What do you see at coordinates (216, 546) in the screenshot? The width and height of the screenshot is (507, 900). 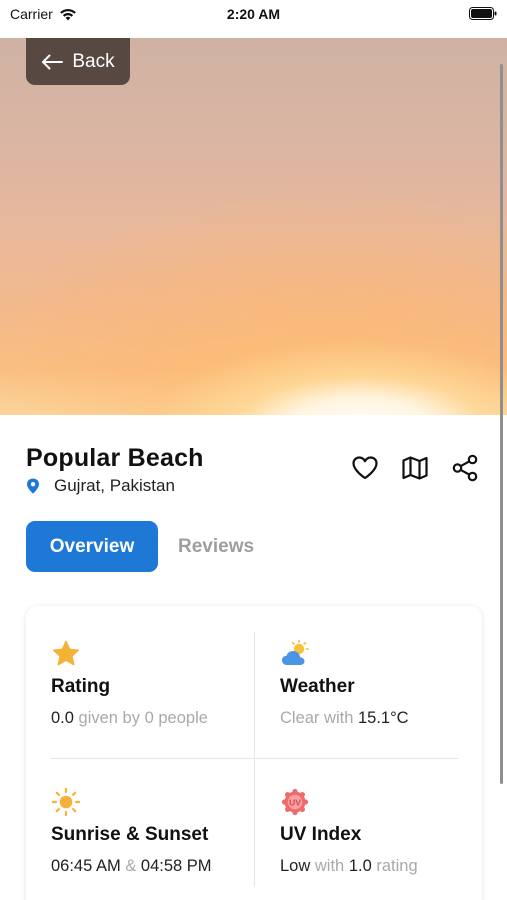 I see `tab-reviews: Reviews` at bounding box center [216, 546].